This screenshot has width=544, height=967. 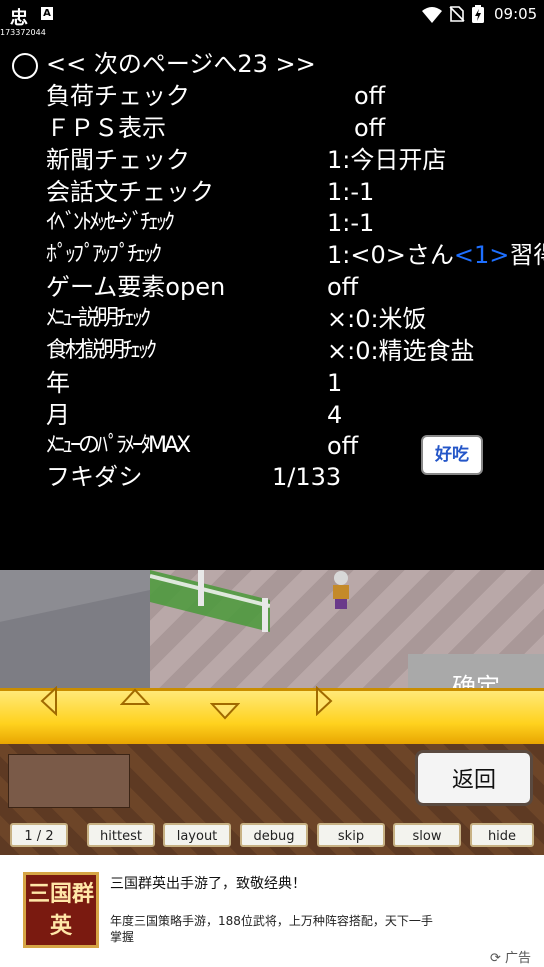 I want to click on popup-value-suffix: 習得, so click(x=526, y=255).